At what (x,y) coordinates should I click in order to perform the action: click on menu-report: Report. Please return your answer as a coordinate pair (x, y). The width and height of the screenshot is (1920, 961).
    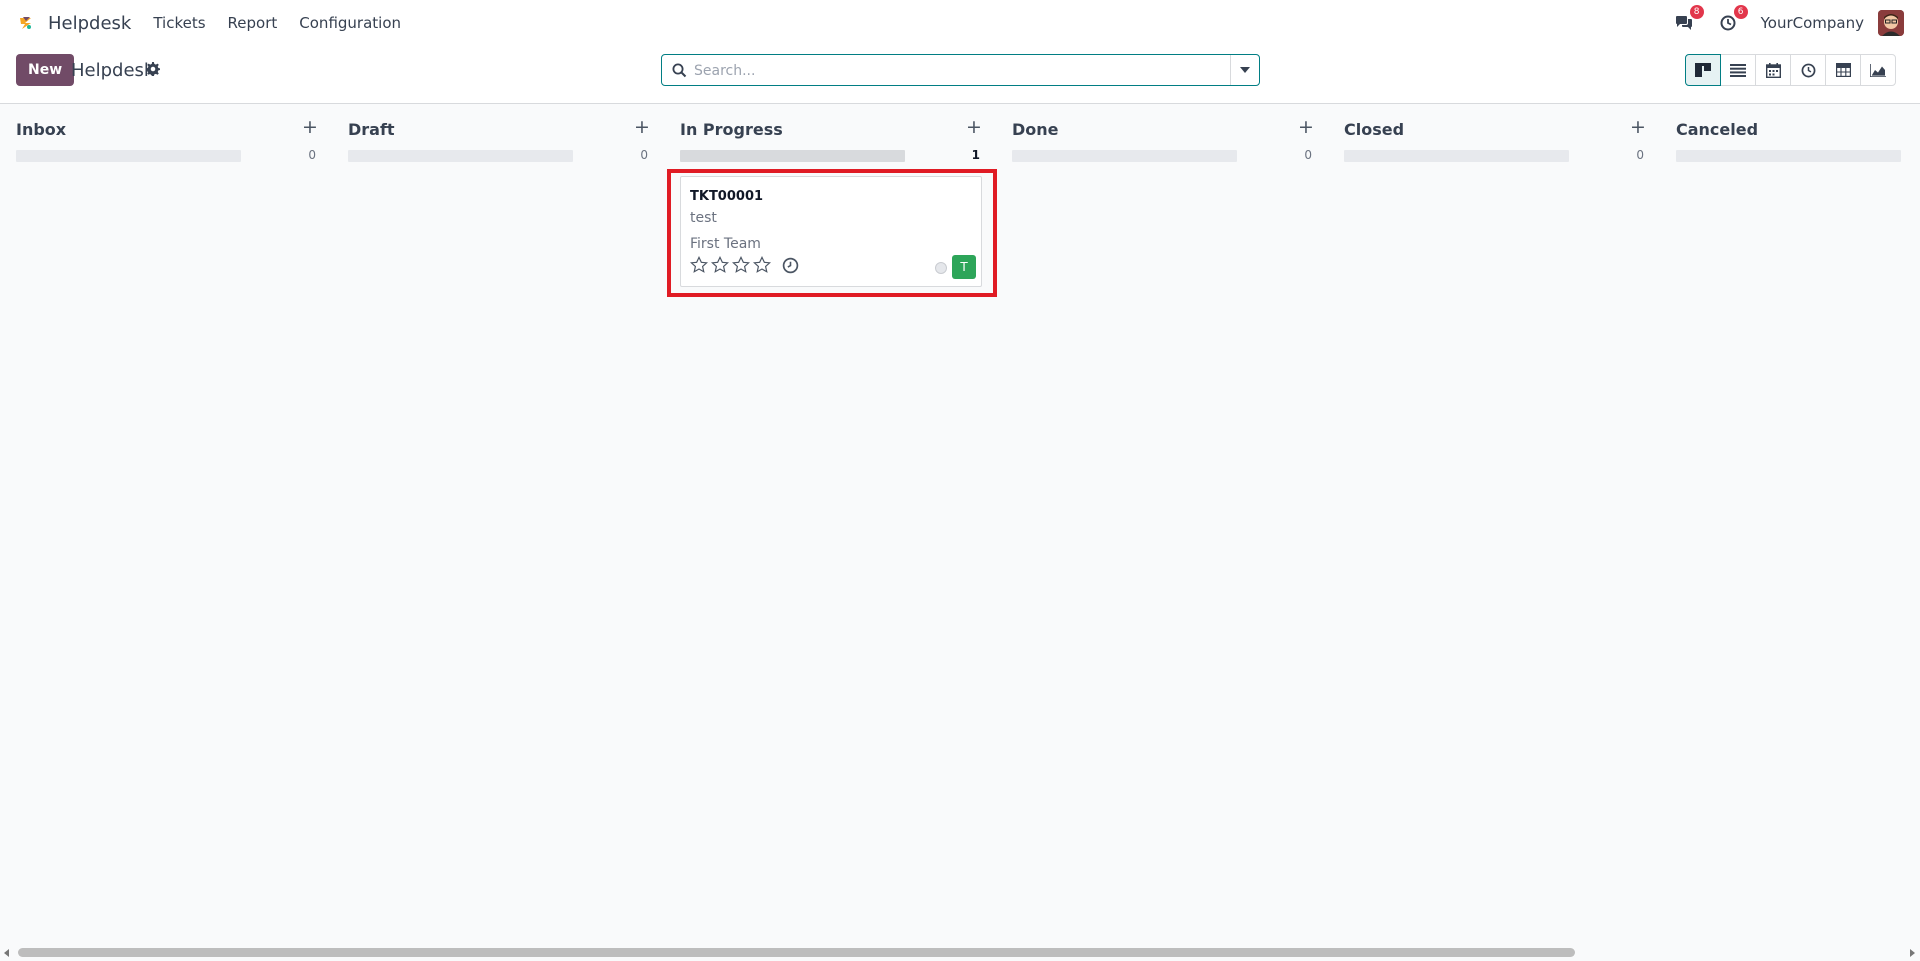
    Looking at the image, I should click on (253, 23).